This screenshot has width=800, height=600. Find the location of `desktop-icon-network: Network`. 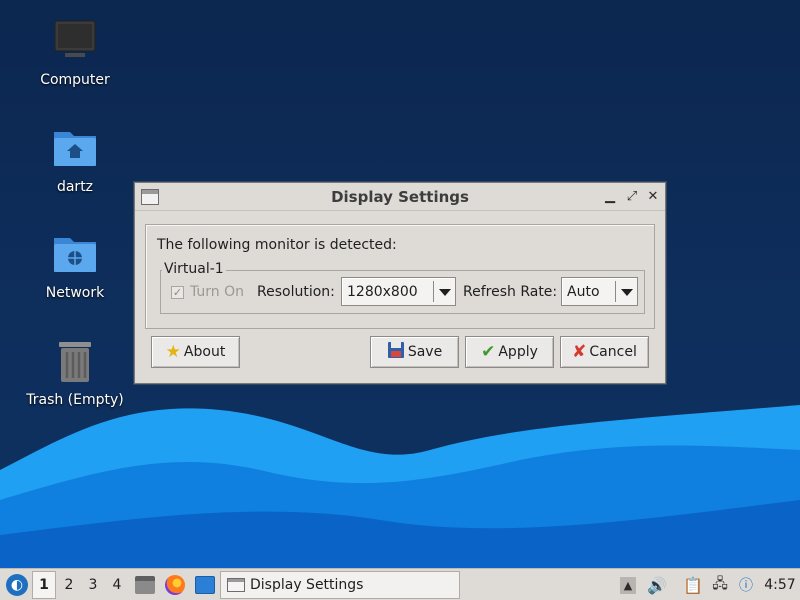

desktop-icon-network: Network is located at coordinates (75, 266).